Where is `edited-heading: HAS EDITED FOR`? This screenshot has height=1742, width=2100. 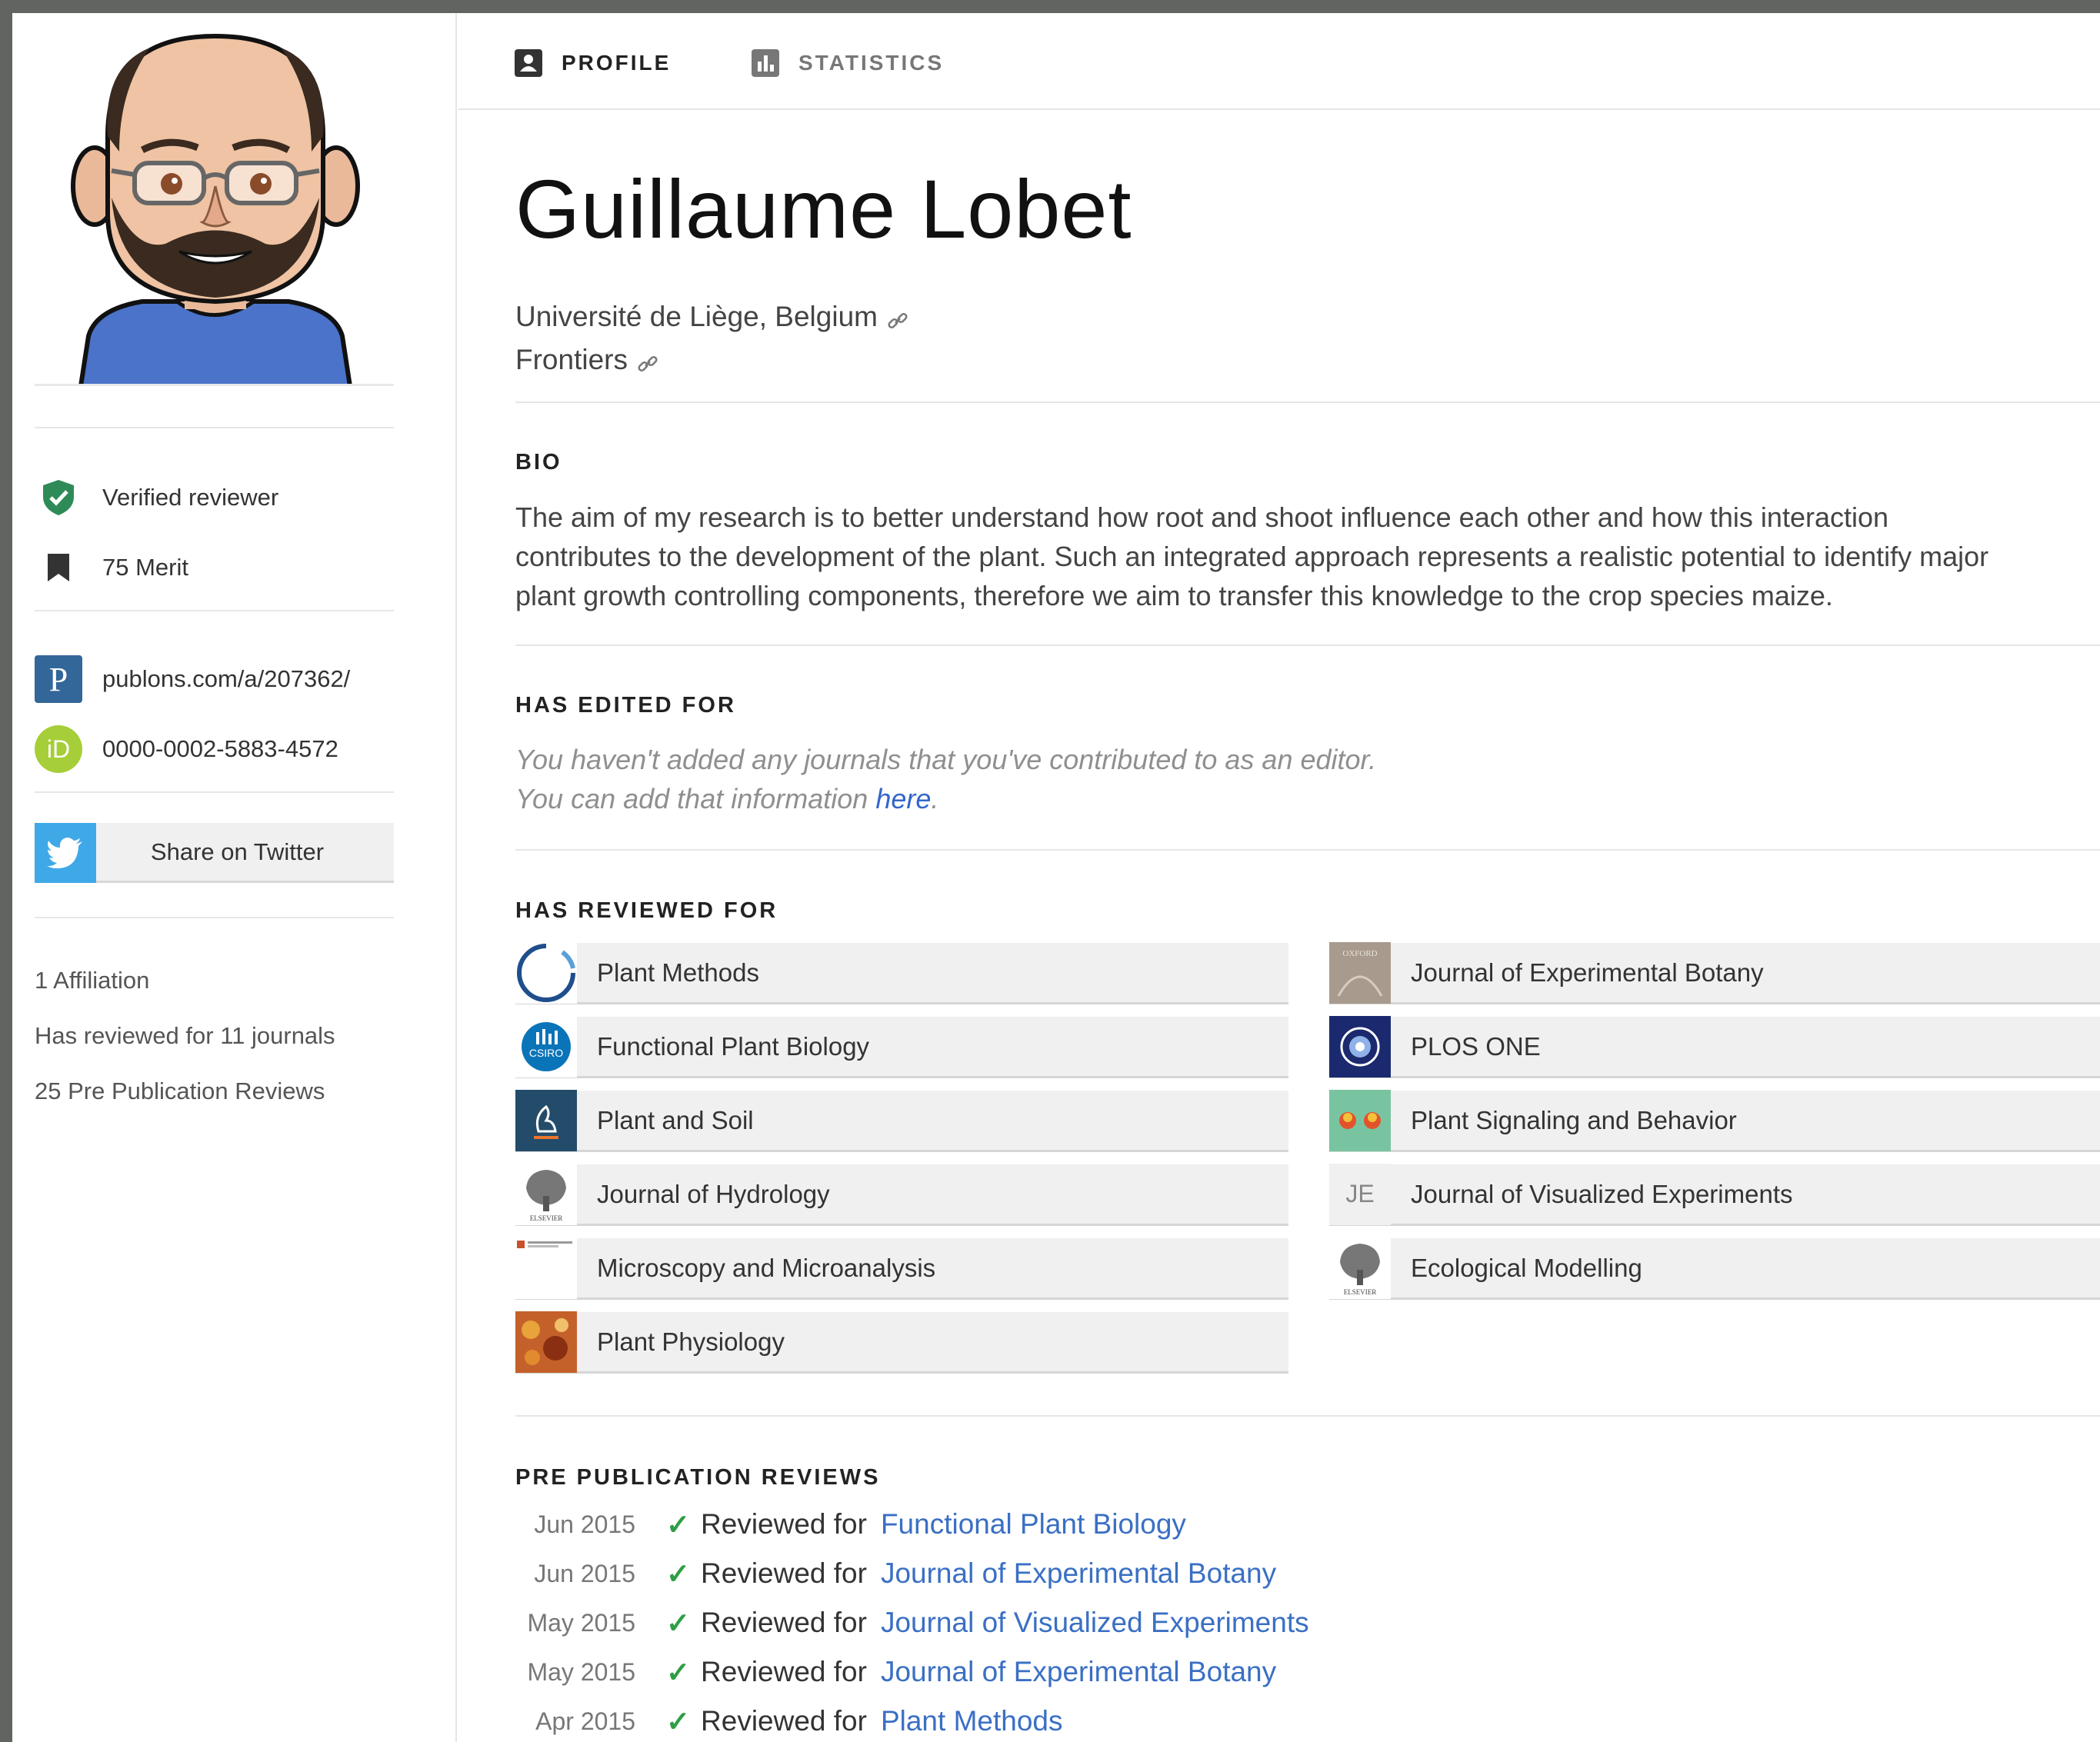
edited-heading: HAS EDITED FOR is located at coordinates (625, 706).